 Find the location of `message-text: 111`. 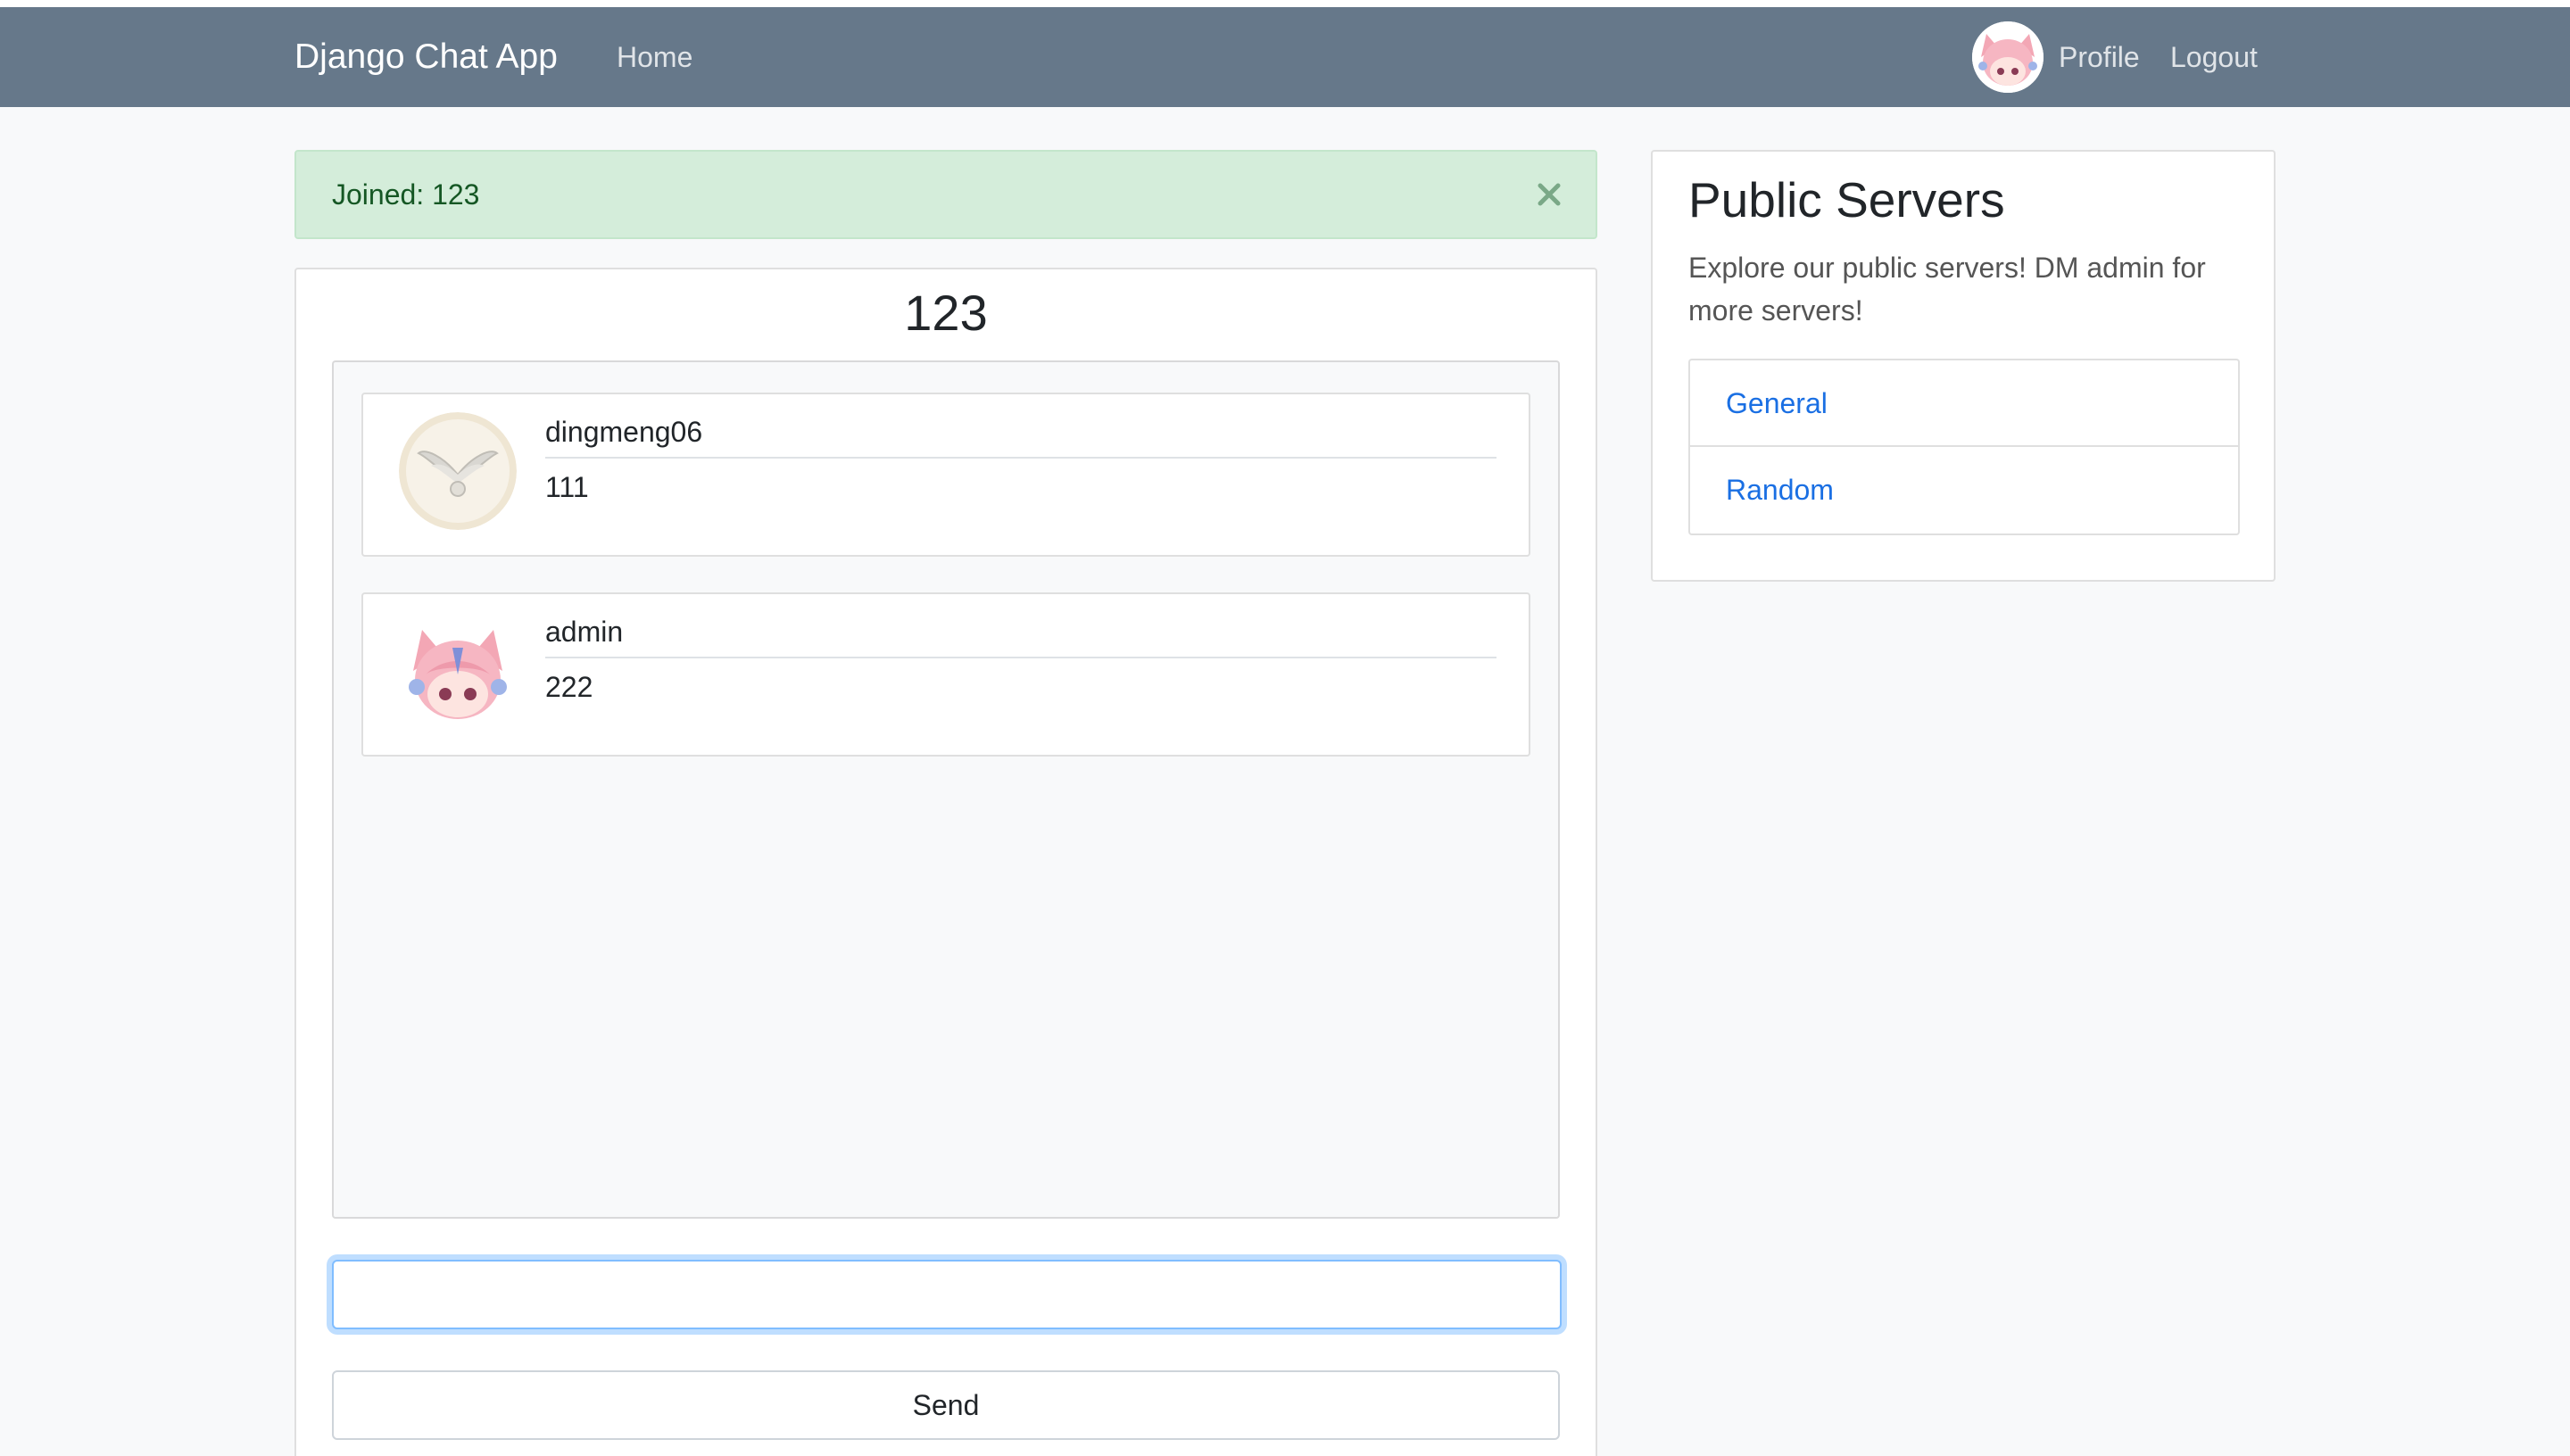

message-text: 111 is located at coordinates (567, 487).